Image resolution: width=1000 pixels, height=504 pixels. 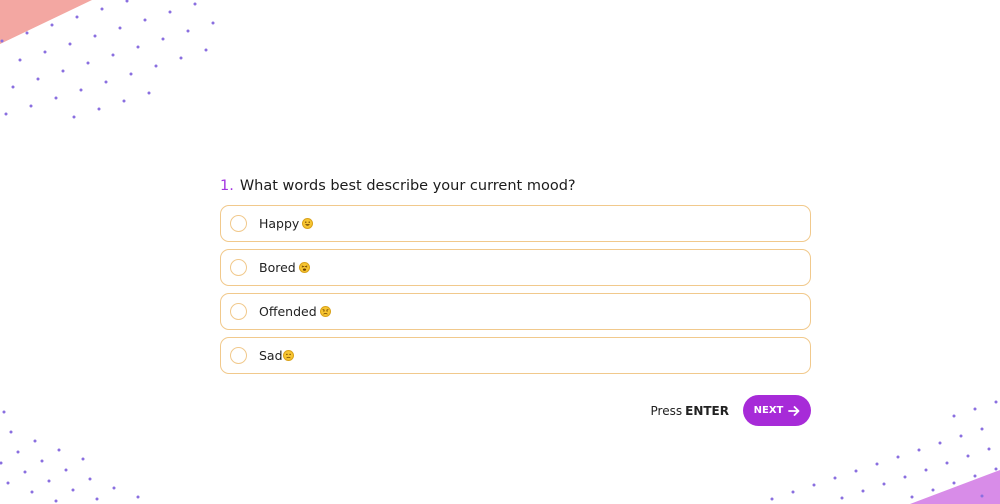 I want to click on top-left-triangle-decoration, so click(x=46, y=22).